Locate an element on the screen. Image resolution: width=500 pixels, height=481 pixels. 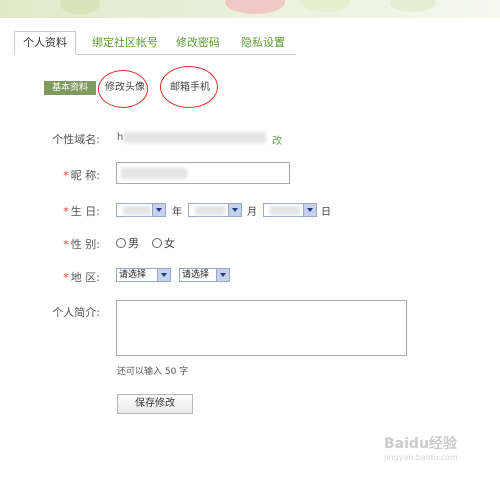
watermark-text: Baidu经验 is located at coordinates (420, 444).